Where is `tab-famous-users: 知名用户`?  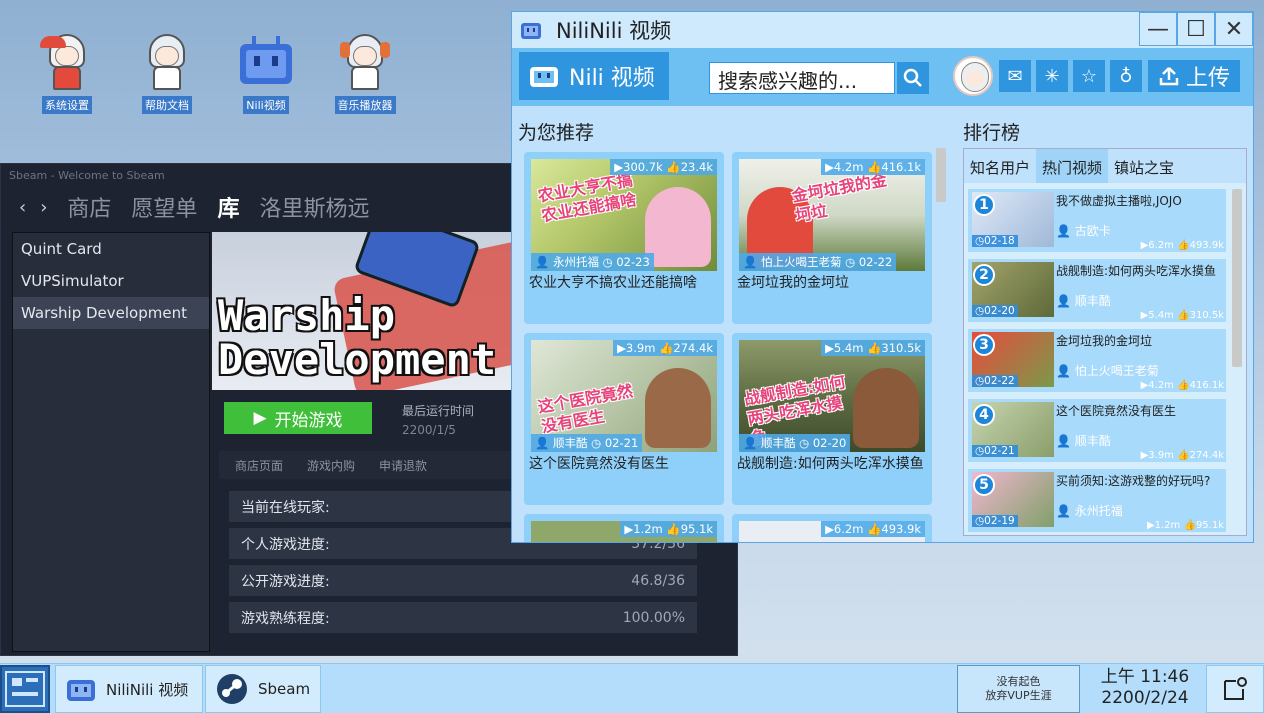 tab-famous-users: 知名用户 is located at coordinates (1000, 166).